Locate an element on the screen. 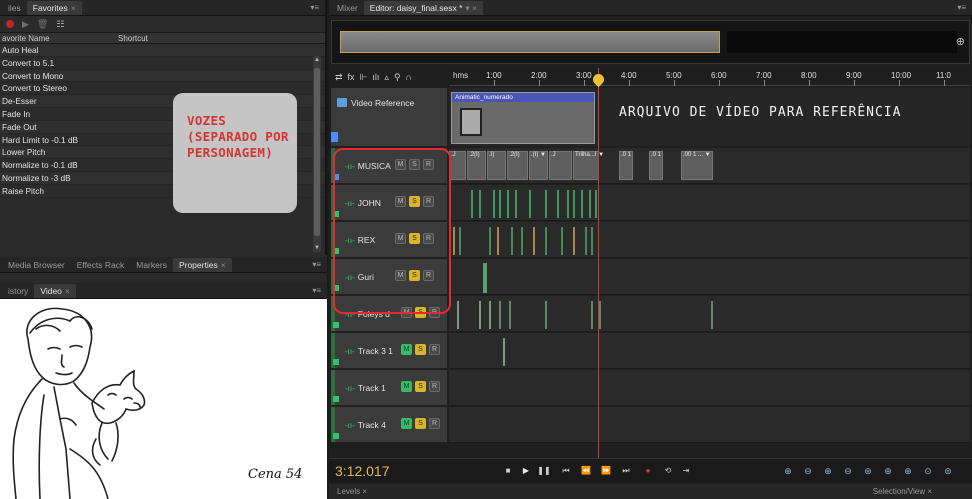  zoom-selection-icon: ⊙ is located at coordinates (928, 471).